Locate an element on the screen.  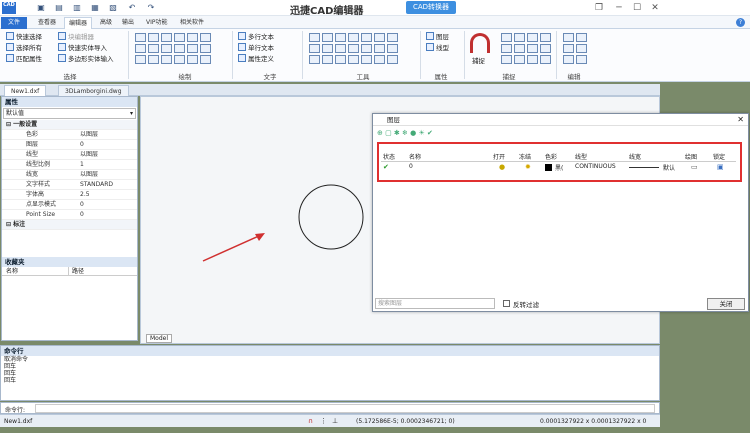
circle-icon is located at coordinates (140, 48).